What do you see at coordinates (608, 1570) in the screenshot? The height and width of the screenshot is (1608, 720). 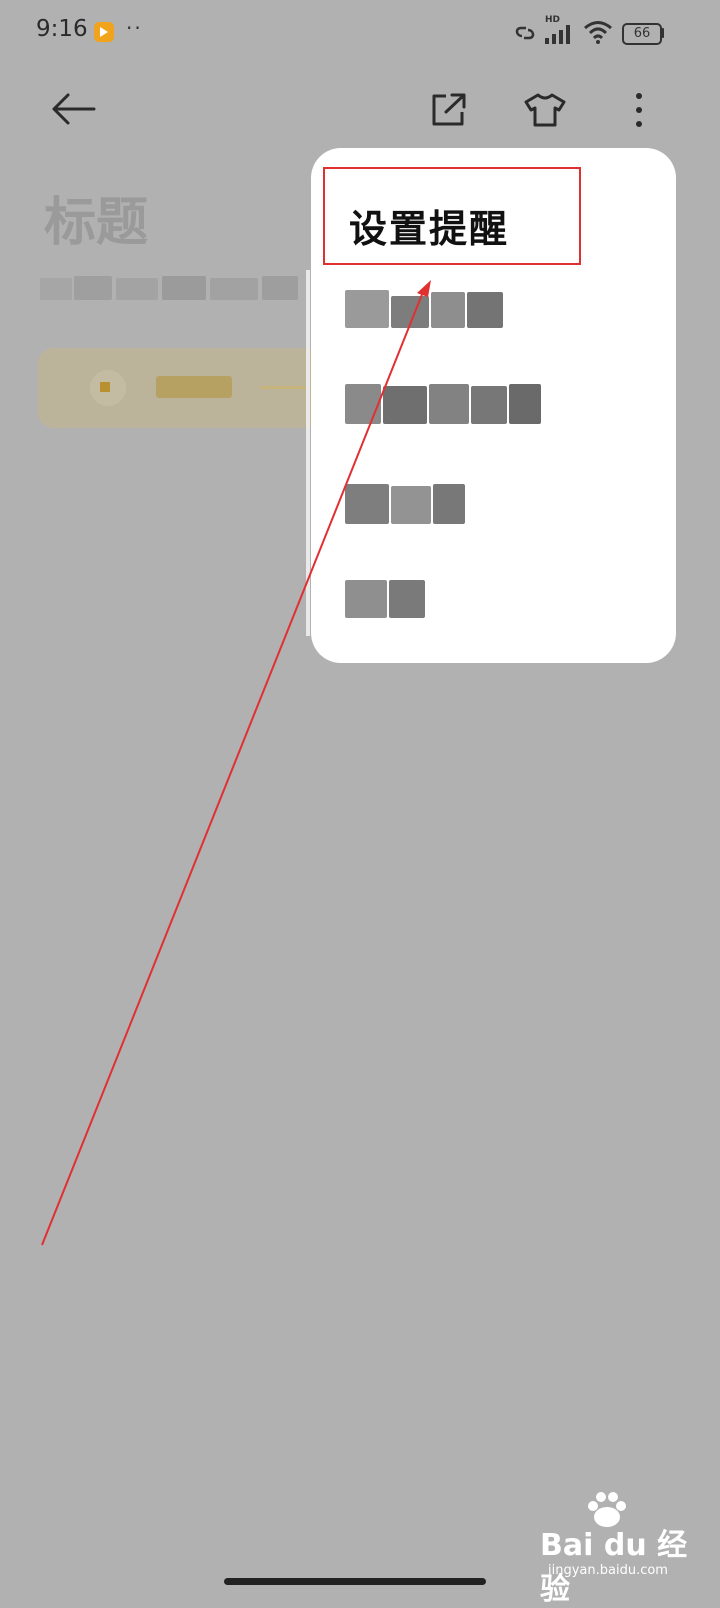 I see `watermark-url: jingyan.baidu.com` at bounding box center [608, 1570].